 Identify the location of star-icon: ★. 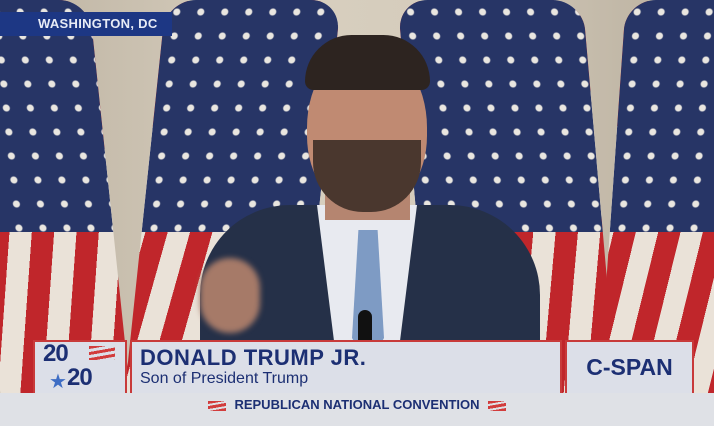
(58, 382).